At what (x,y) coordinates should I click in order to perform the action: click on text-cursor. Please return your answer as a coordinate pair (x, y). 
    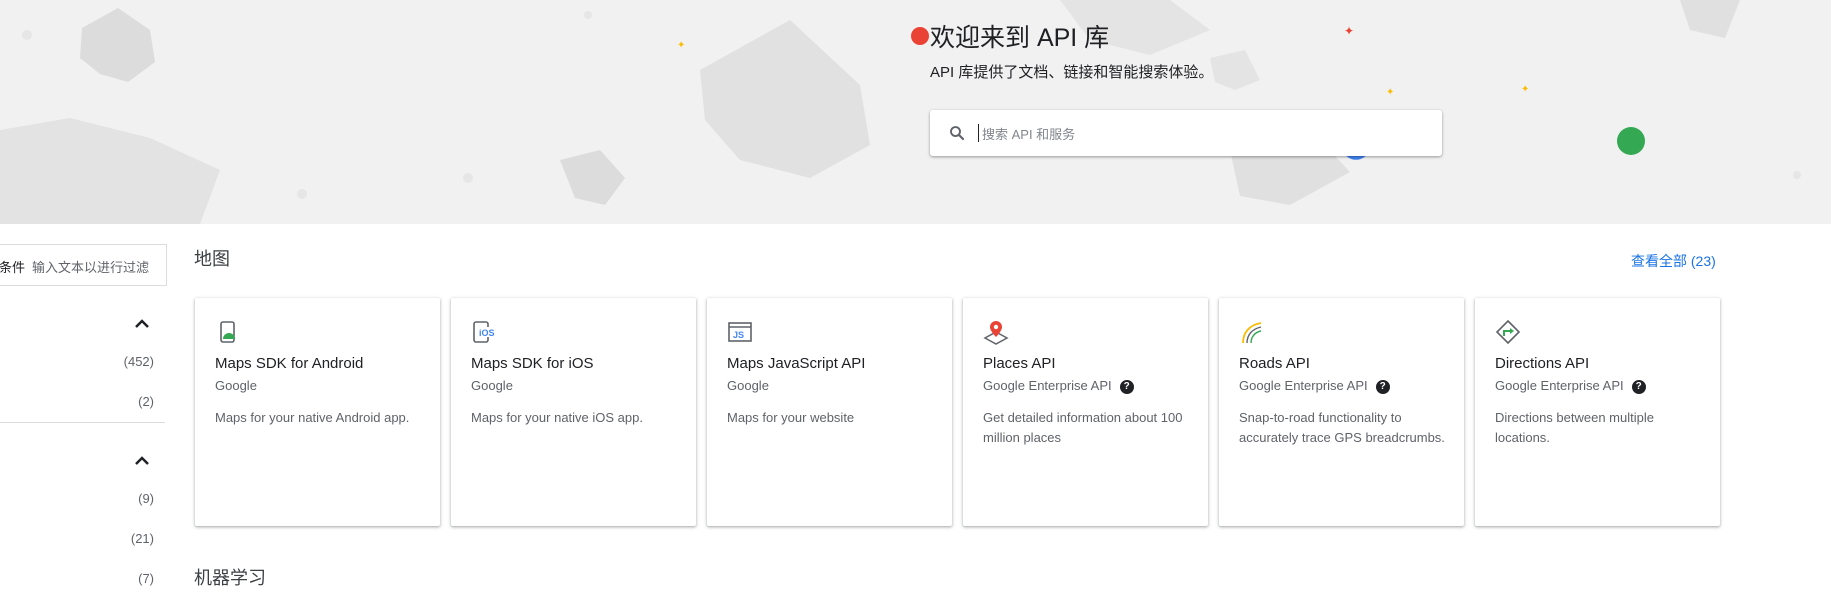
    Looking at the image, I should click on (978, 133).